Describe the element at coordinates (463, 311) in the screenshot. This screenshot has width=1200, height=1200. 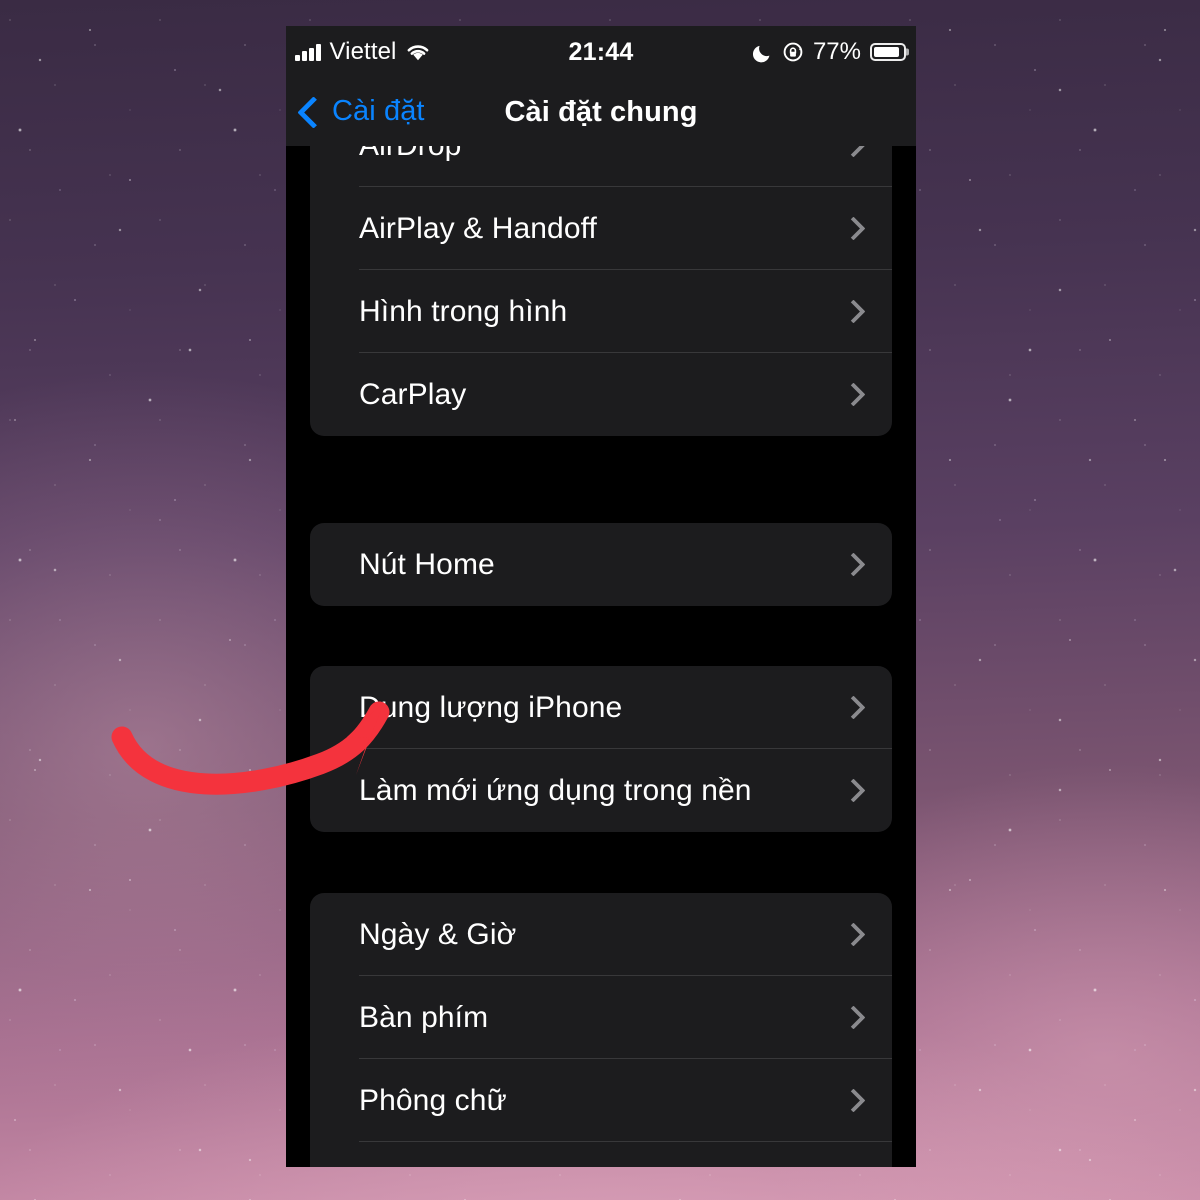
I see `row-label: Hình trong hình` at that location.